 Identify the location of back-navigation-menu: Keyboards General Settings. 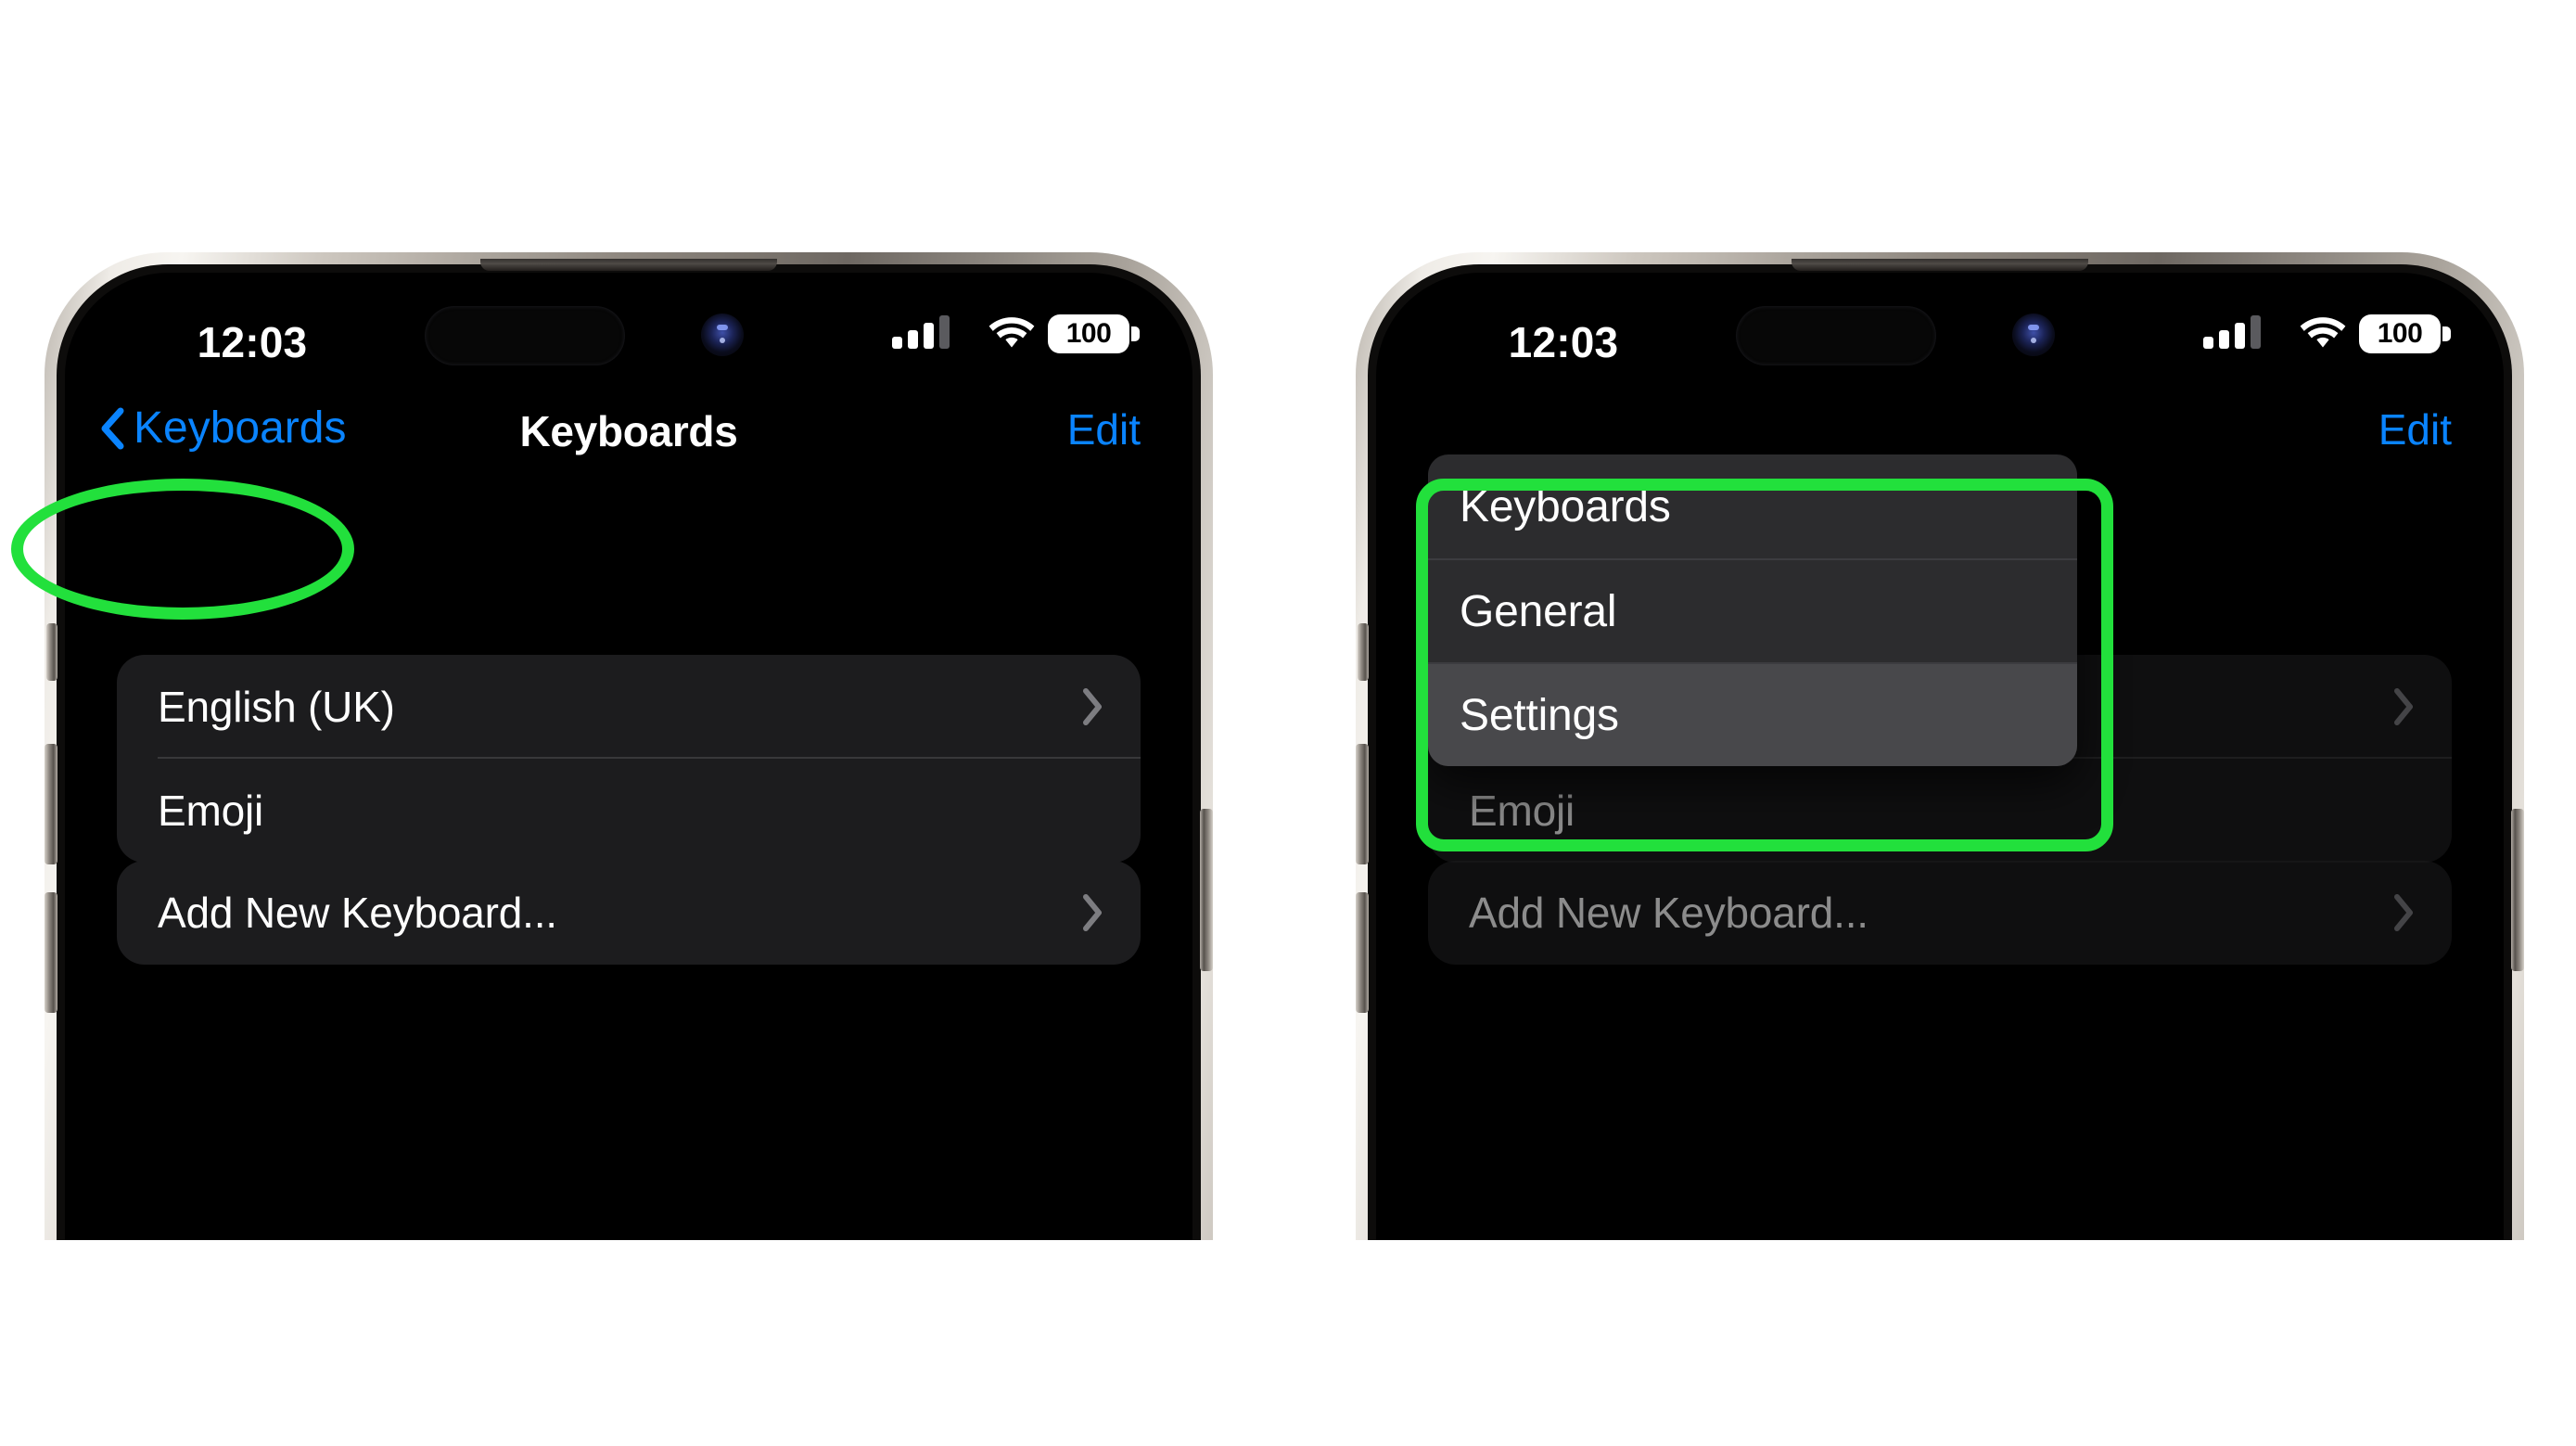
(1753, 610).